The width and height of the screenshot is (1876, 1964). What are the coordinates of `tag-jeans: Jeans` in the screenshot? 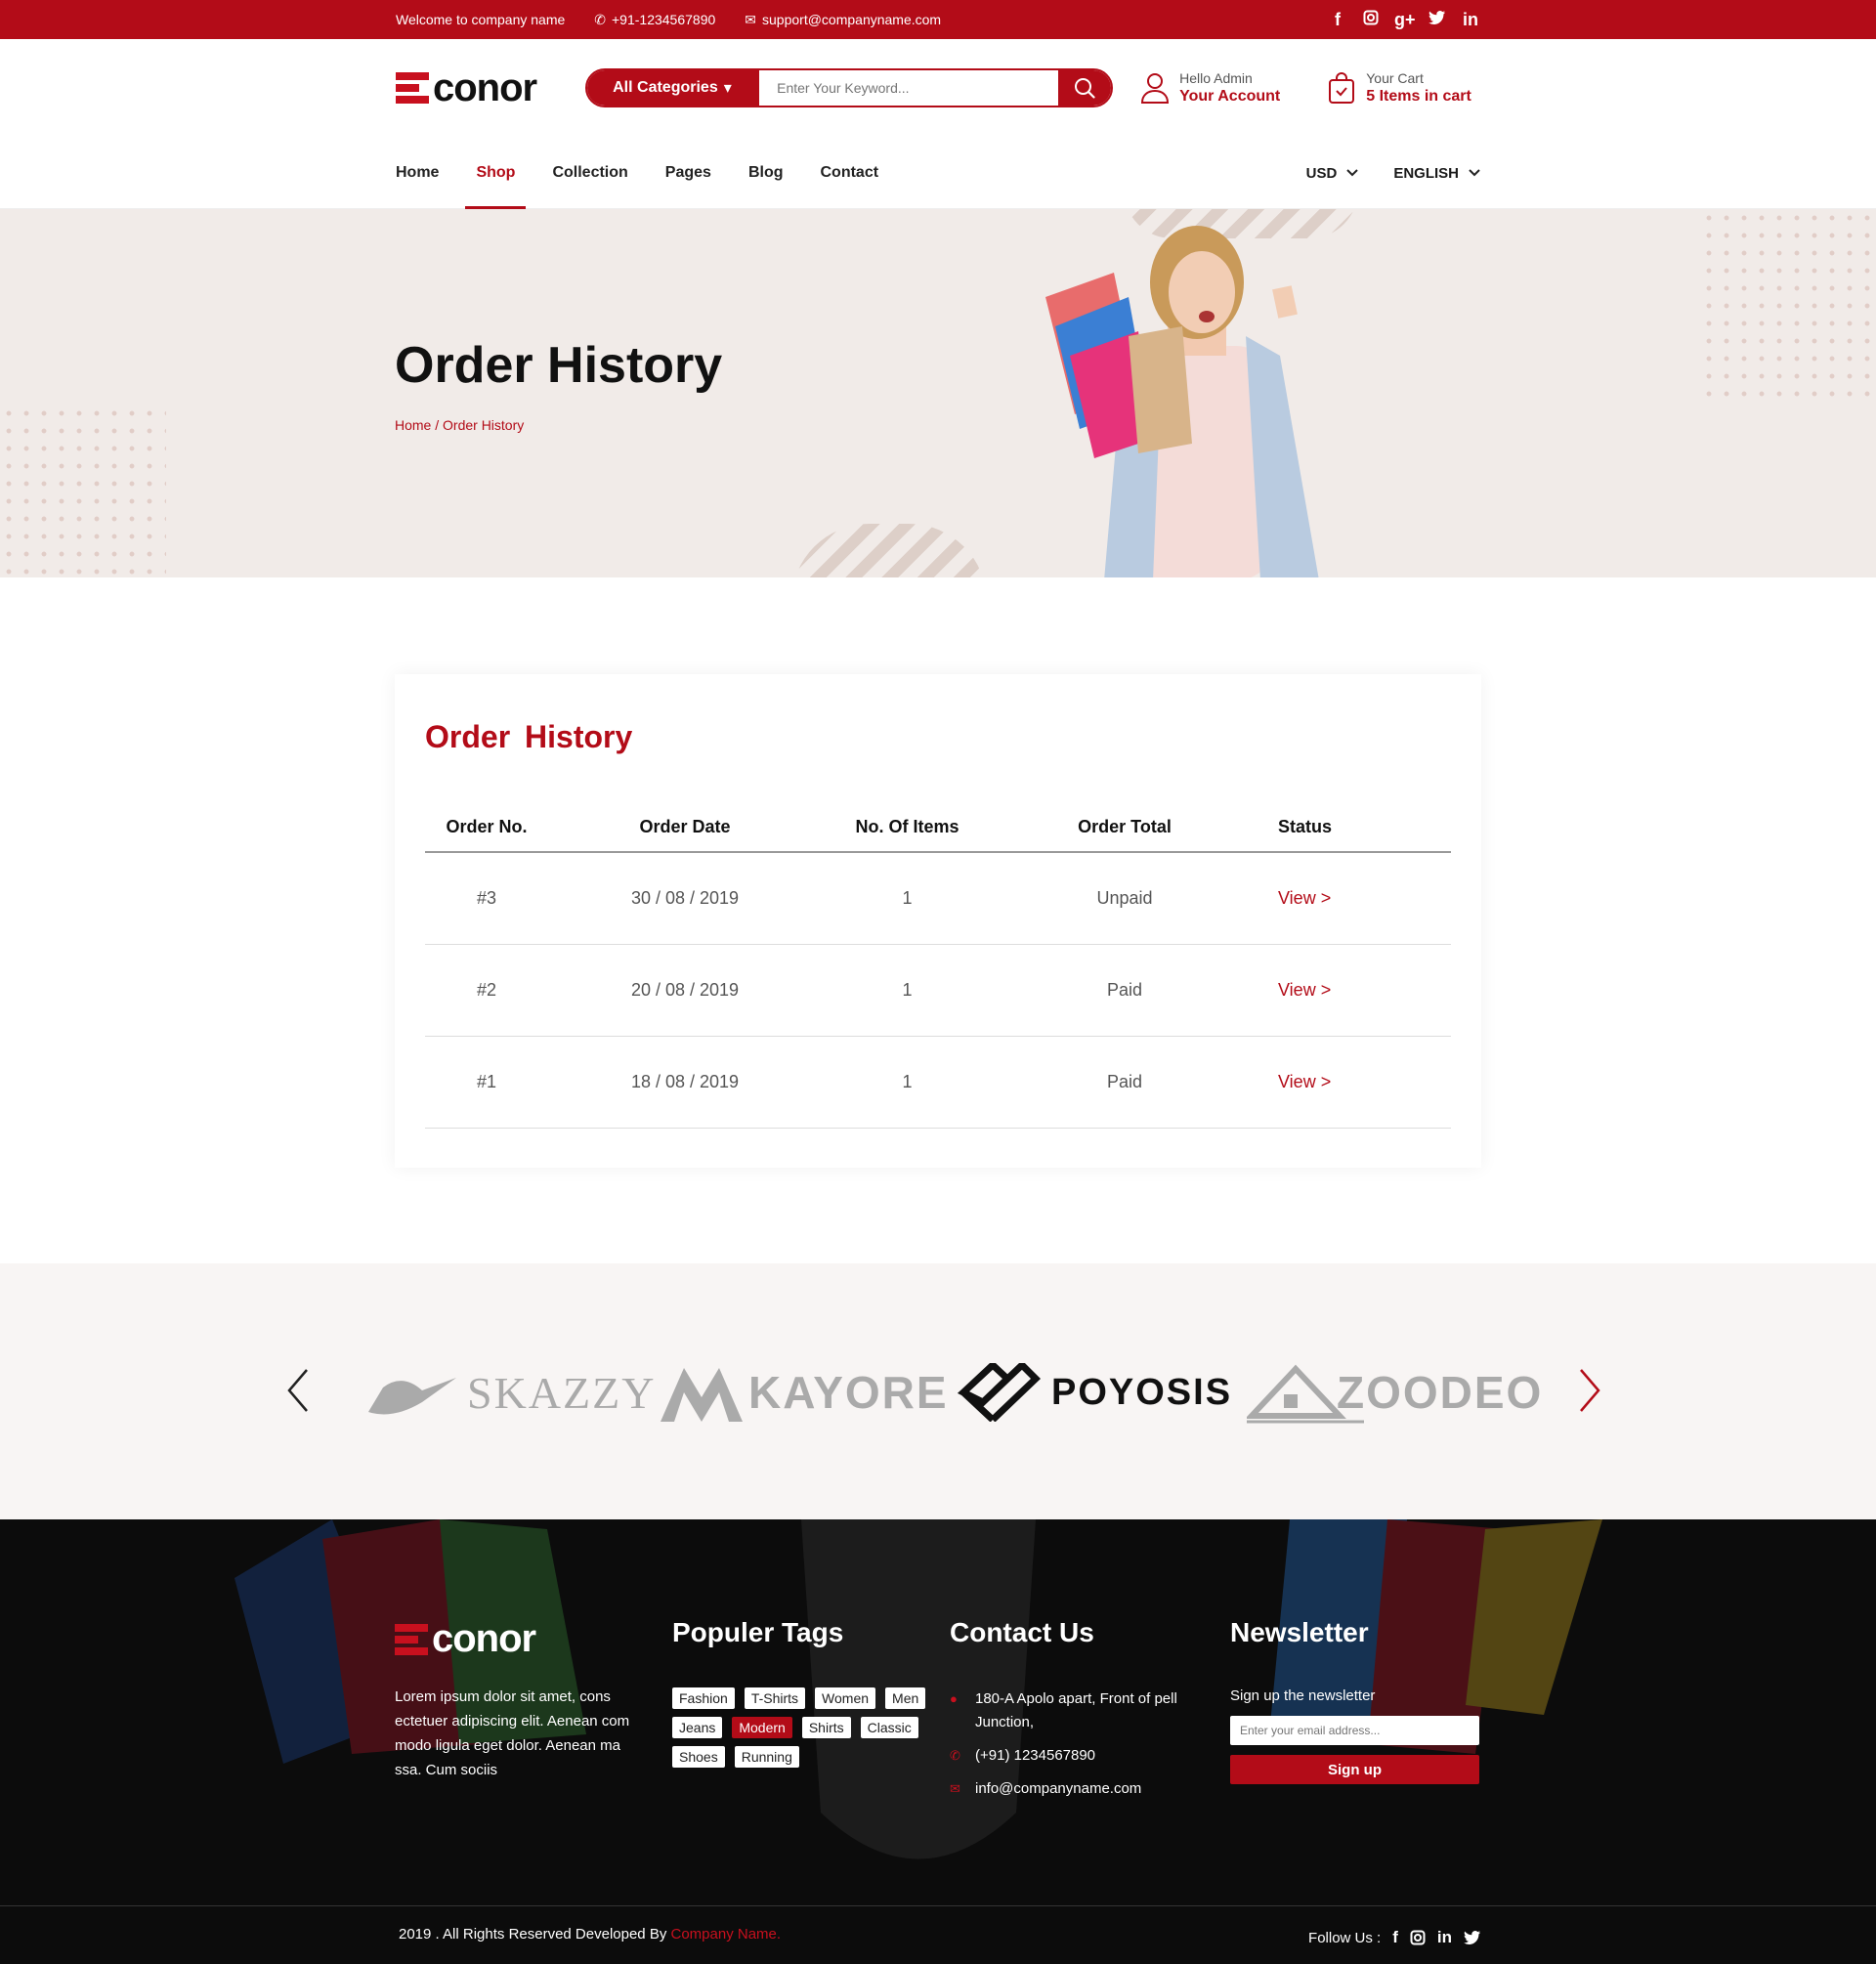 It's located at (697, 1727).